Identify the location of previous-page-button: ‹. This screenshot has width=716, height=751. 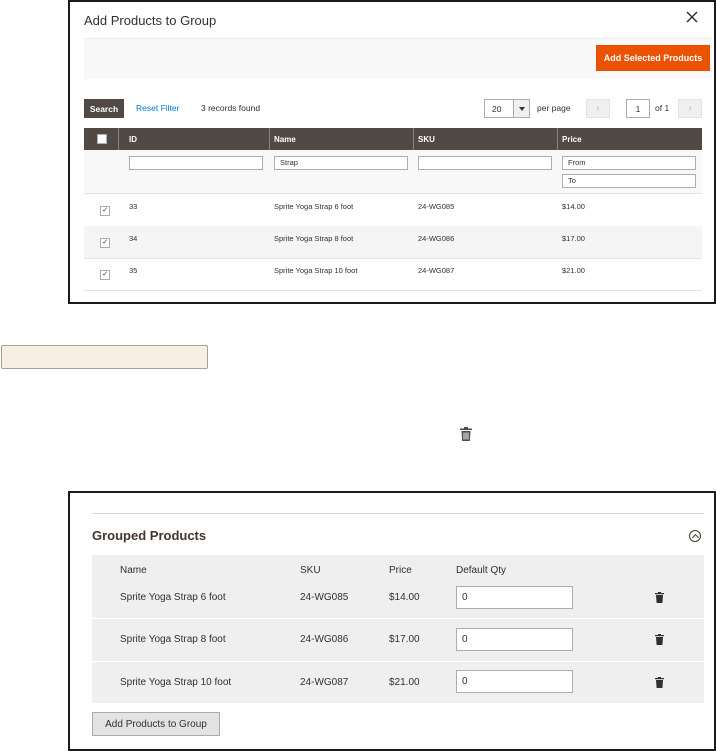
(598, 108).